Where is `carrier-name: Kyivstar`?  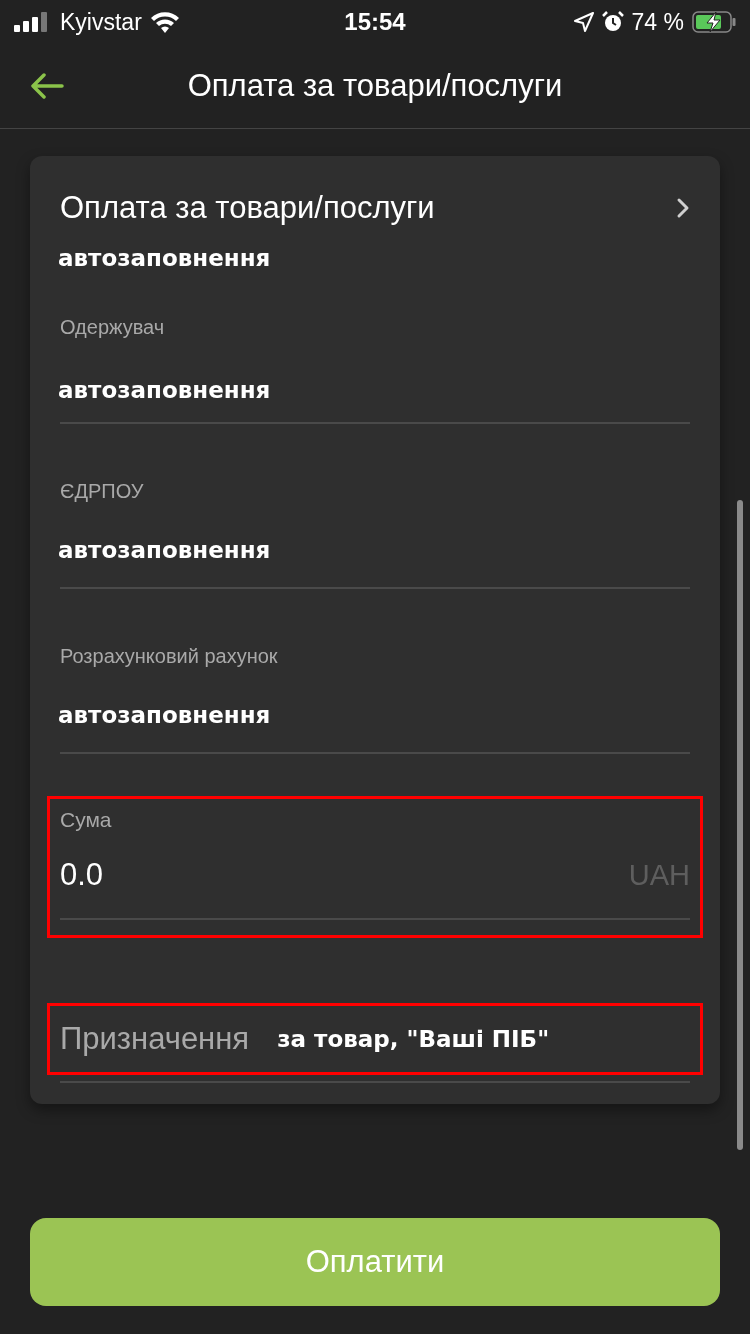
carrier-name: Kyivstar is located at coordinates (101, 22).